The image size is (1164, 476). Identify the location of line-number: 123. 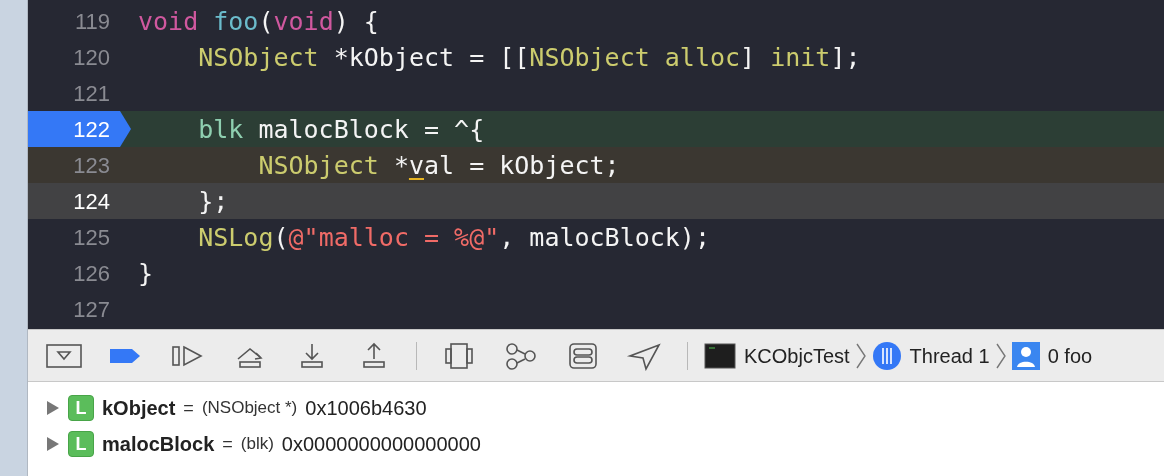
(91, 165).